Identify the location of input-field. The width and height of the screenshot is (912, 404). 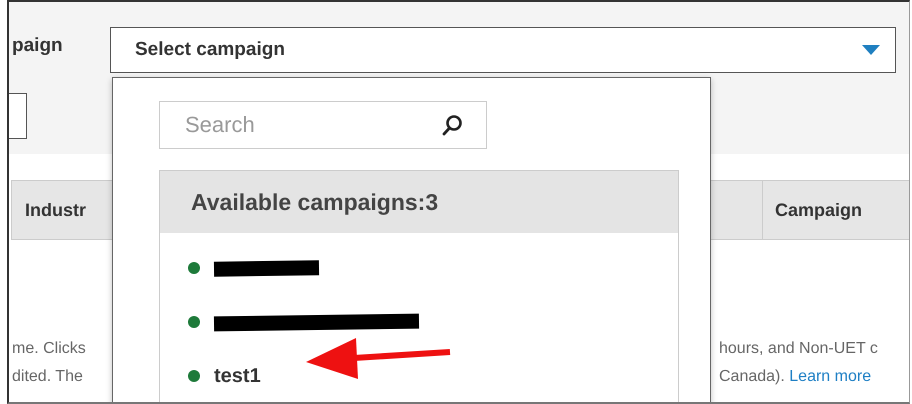
(18, 116).